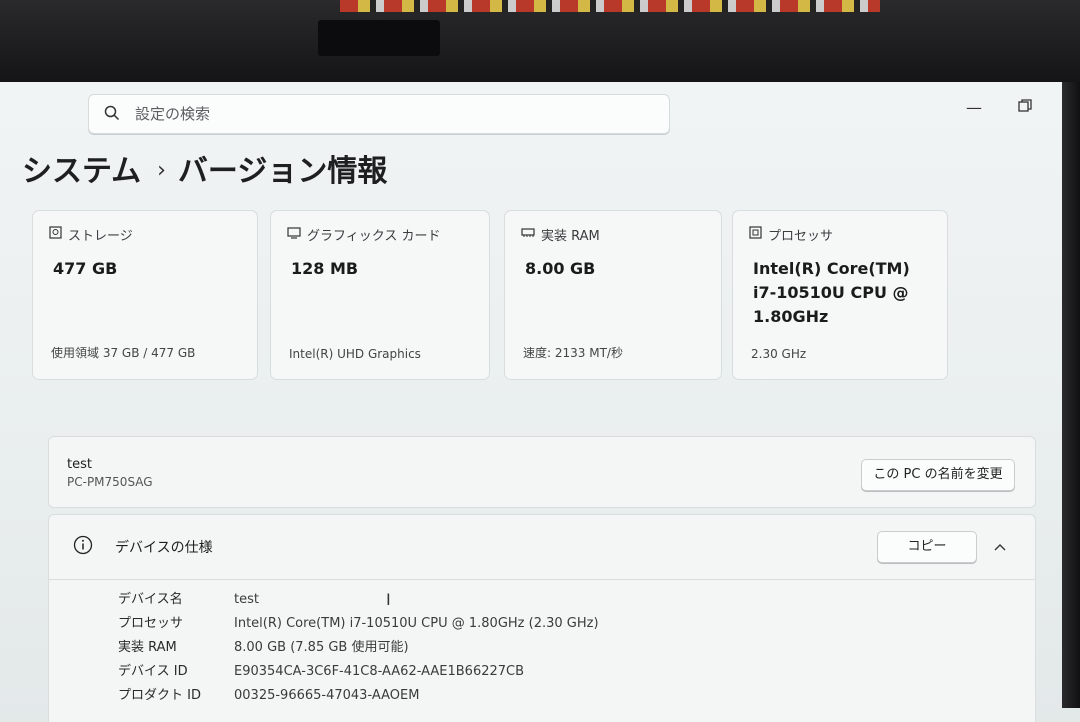  I want to click on storage-card: ストレージ 477 GB 使用領域 37 GB / 477 GB, so click(145, 295).